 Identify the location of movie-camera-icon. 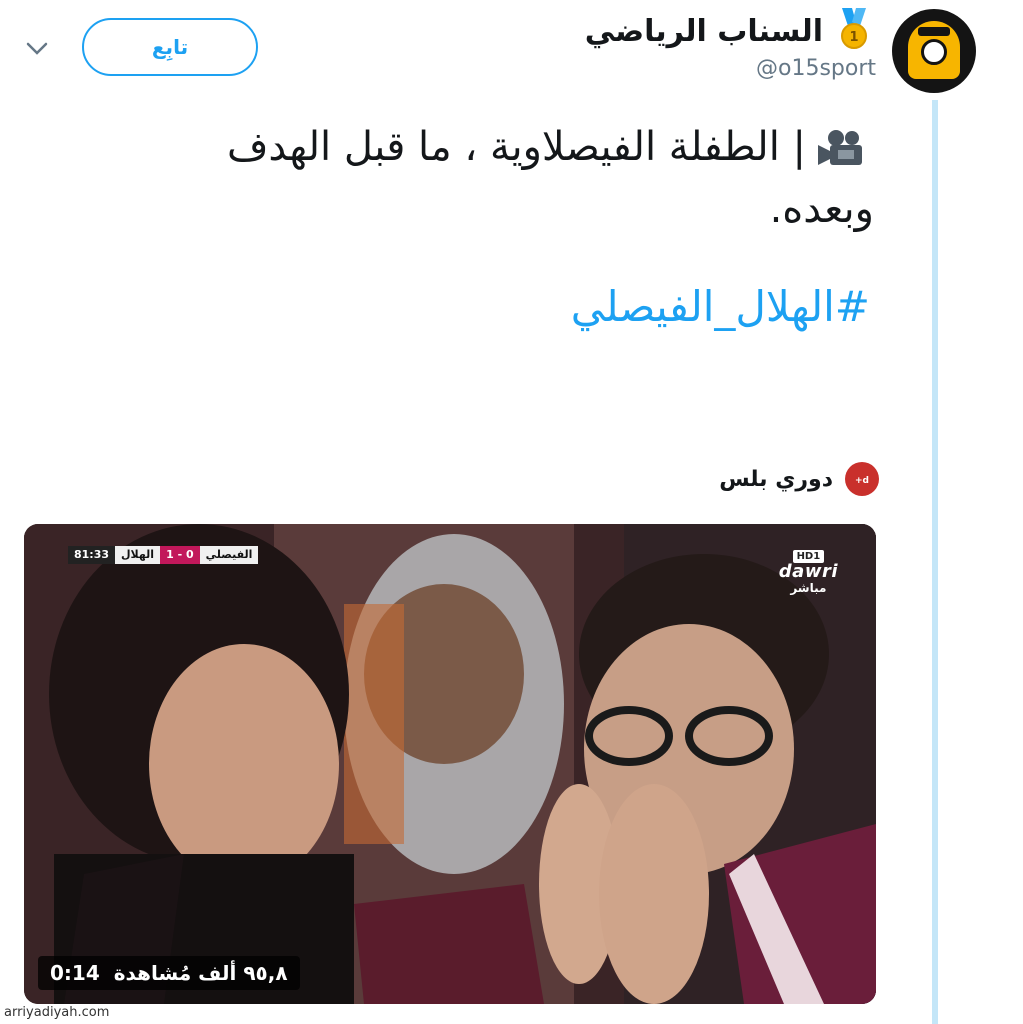
(840, 147).